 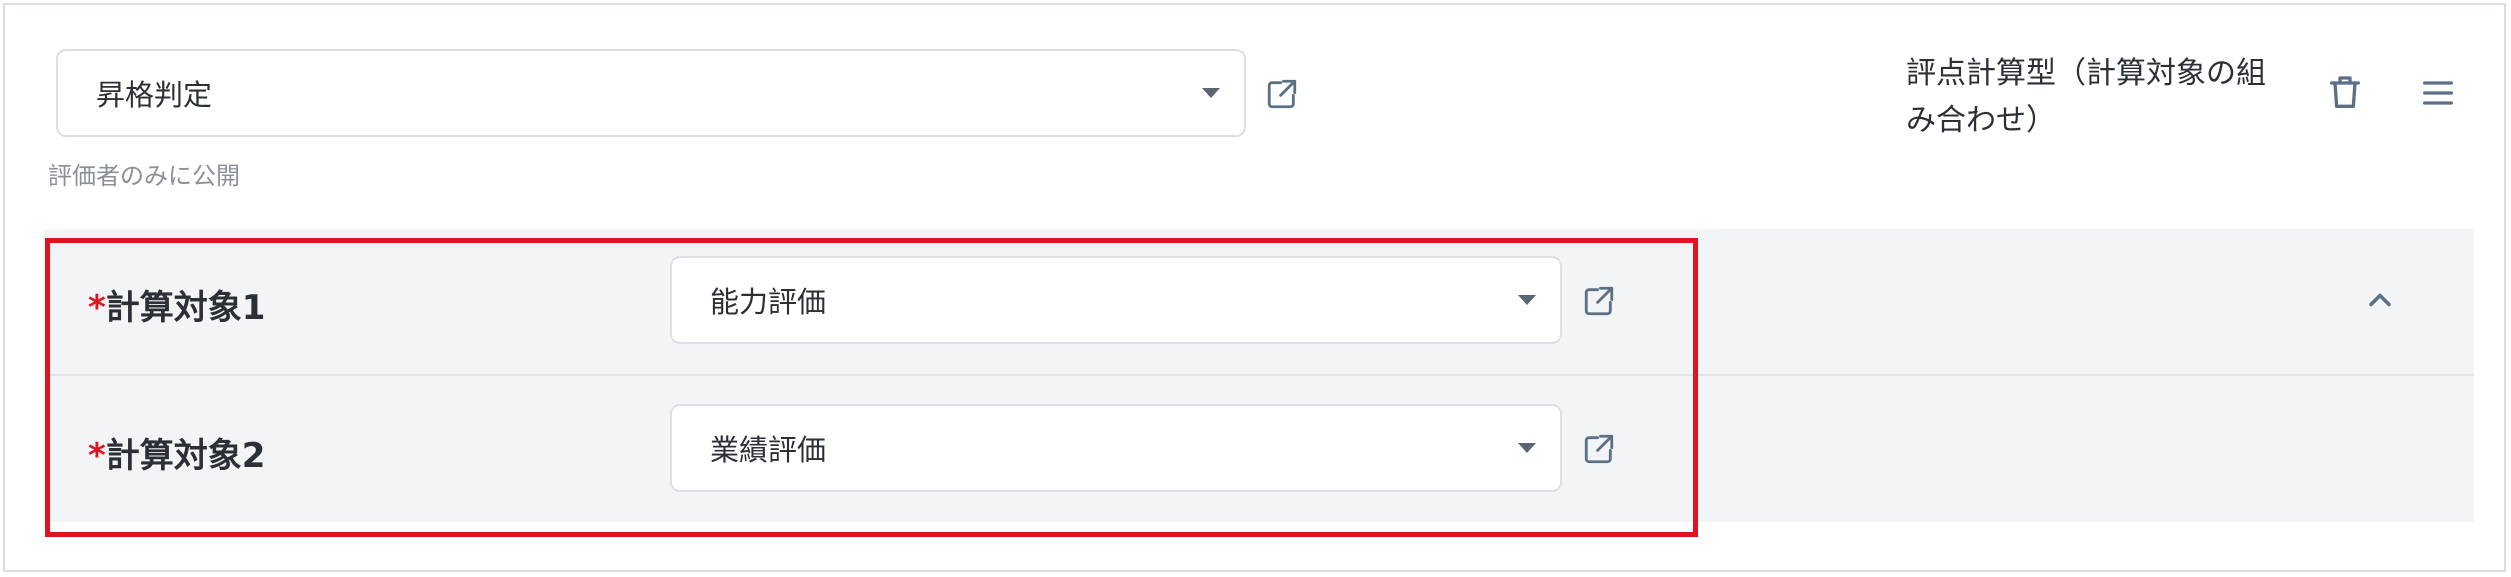 I want to click on calc-target-1-select-value: 能力評価, so click(x=768, y=302).